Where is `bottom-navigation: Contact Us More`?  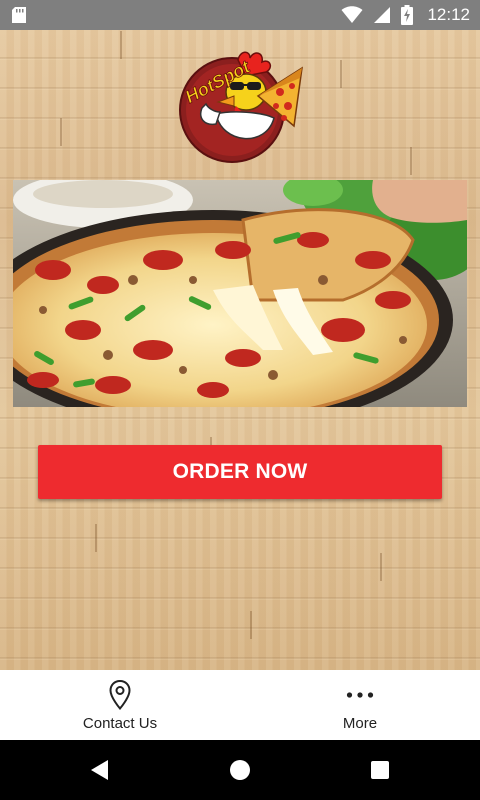 bottom-navigation: Contact Us More is located at coordinates (240, 705).